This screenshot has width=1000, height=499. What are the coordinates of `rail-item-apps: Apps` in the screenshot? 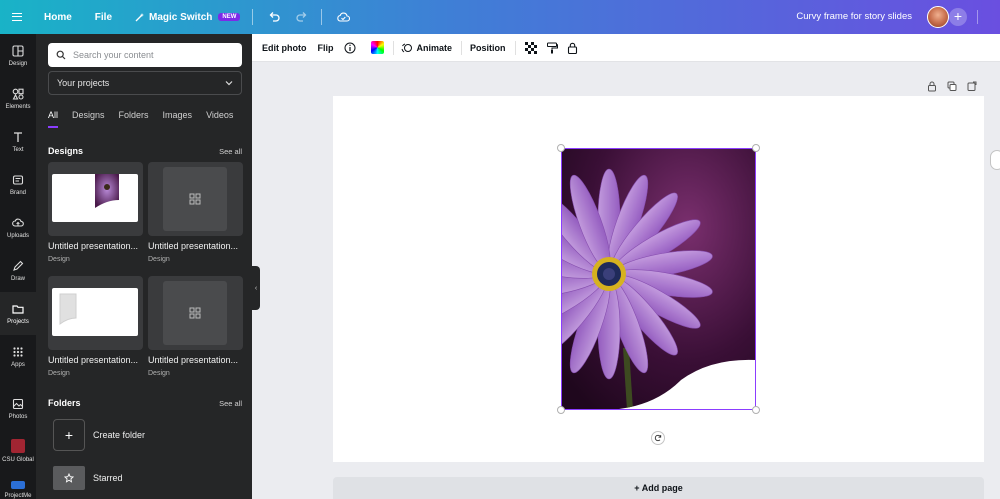 It's located at (18, 356).